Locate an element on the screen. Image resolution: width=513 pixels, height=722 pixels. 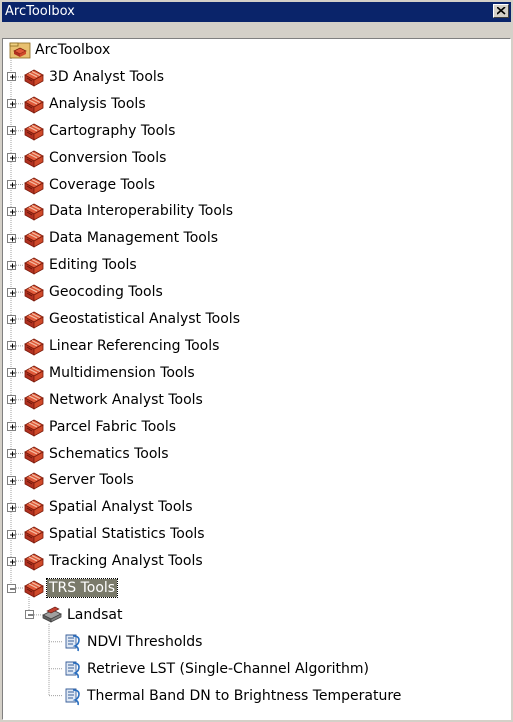
toolbox-data-management-tools: Data Management Tools is located at coordinates (133, 238).